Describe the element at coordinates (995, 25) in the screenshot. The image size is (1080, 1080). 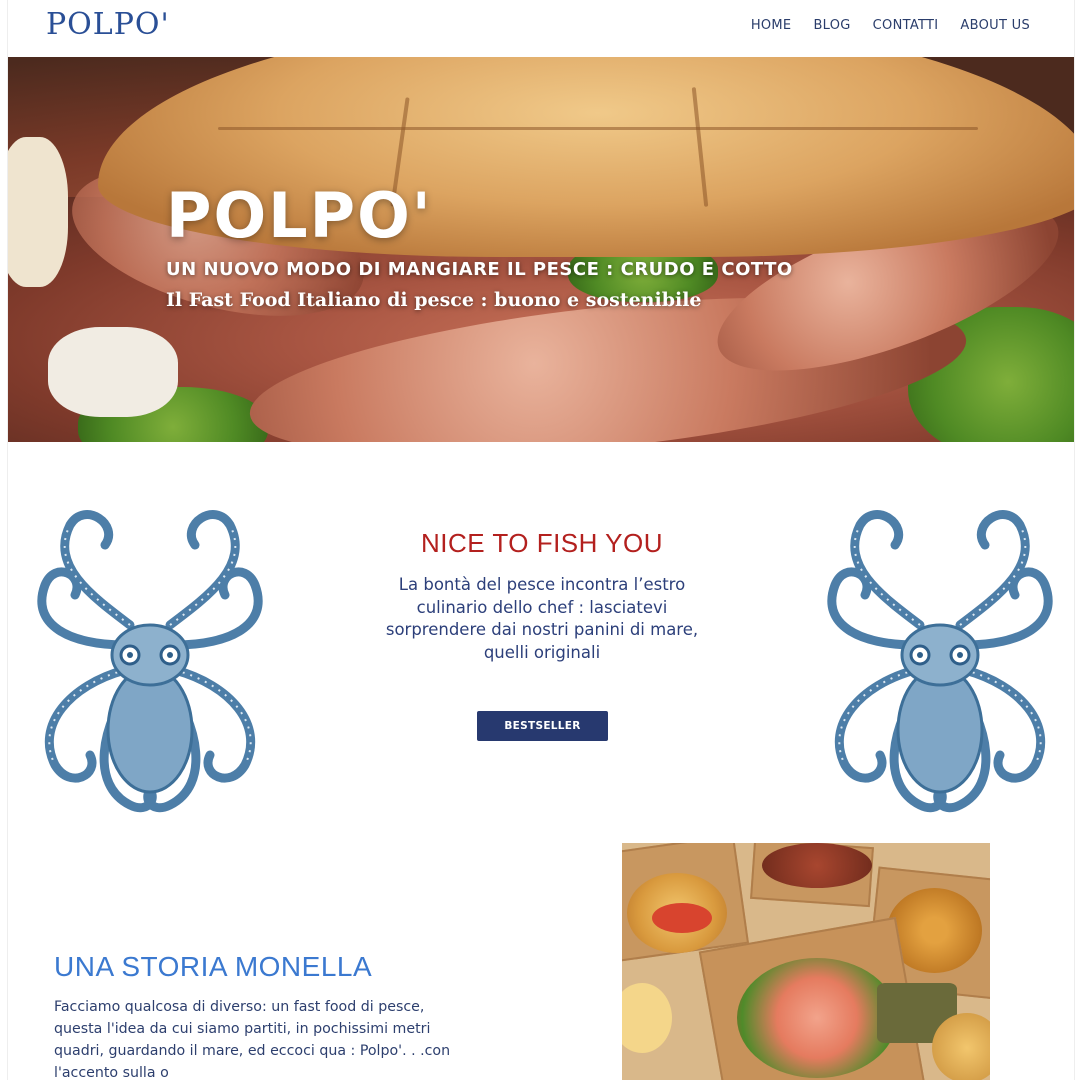
I see `nav-about-us: ABOUT US` at that location.